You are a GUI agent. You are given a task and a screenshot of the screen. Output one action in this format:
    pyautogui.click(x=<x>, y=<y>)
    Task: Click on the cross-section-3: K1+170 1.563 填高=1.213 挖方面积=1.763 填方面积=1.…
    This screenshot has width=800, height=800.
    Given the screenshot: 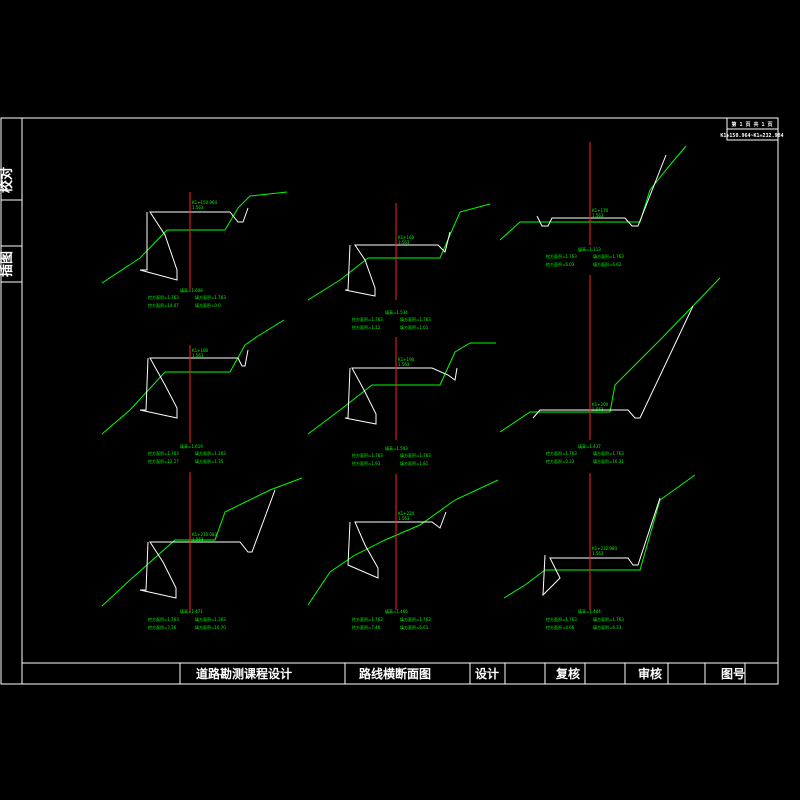 What is the action you would take?
    pyautogui.click(x=593, y=204)
    